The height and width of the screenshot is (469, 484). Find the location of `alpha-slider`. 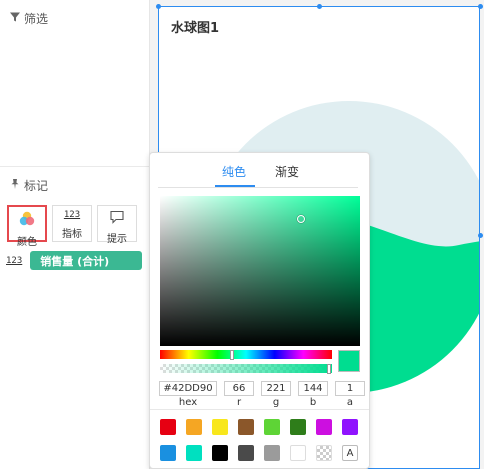

alpha-slider is located at coordinates (246, 369).